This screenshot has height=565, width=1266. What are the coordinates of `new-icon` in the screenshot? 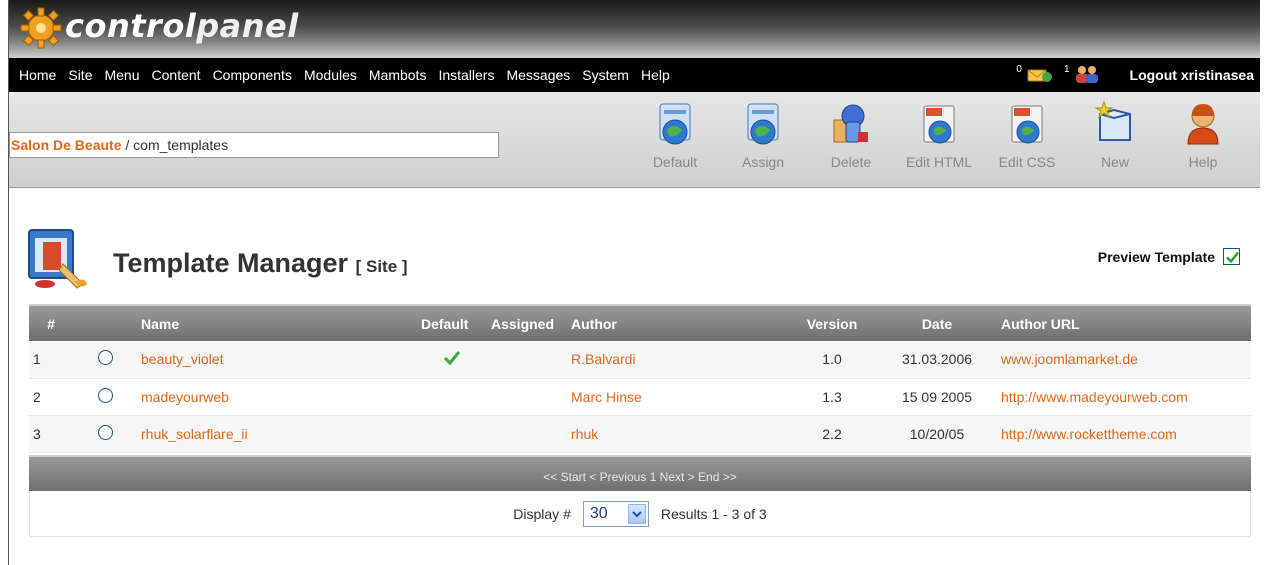 It's located at (1115, 125).